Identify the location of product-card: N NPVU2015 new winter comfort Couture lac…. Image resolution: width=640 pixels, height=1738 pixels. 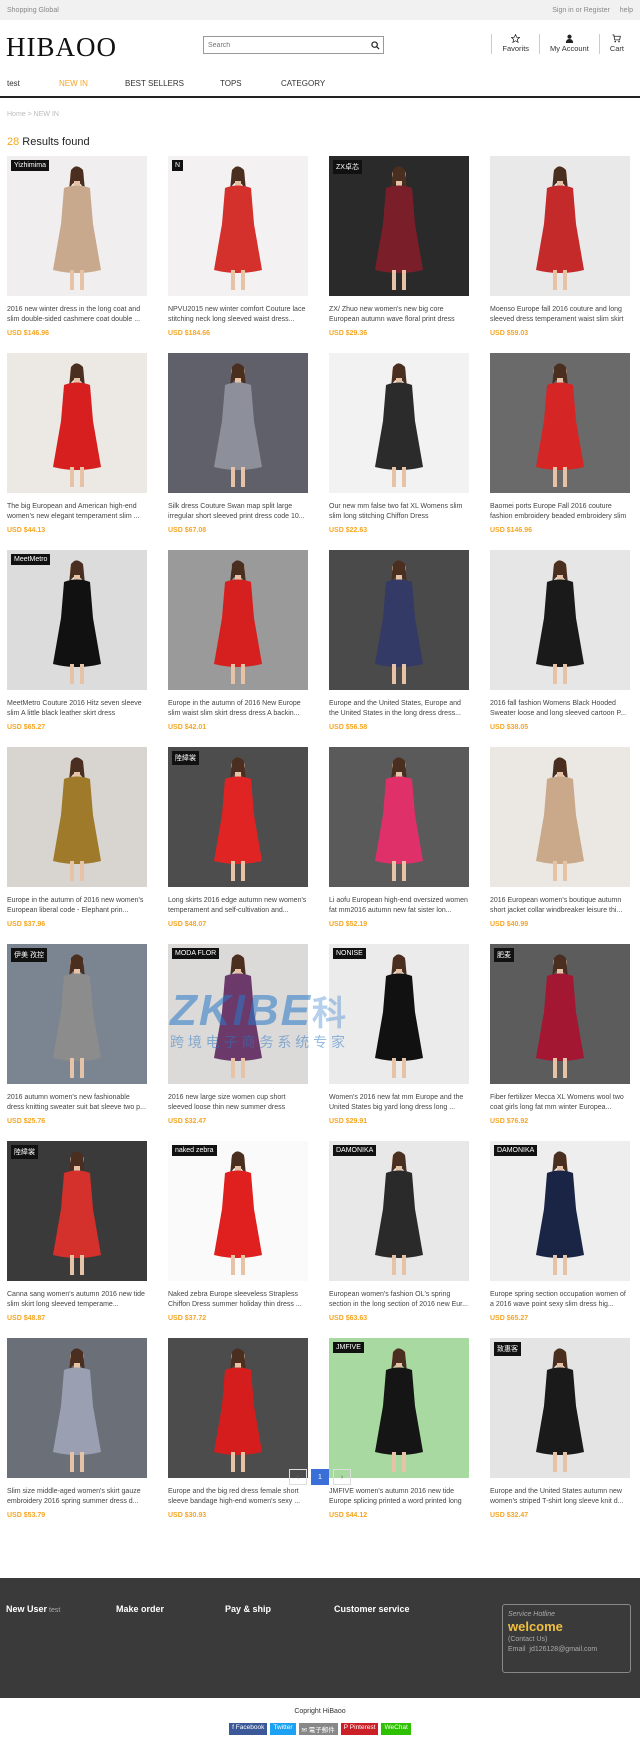
(238, 246).